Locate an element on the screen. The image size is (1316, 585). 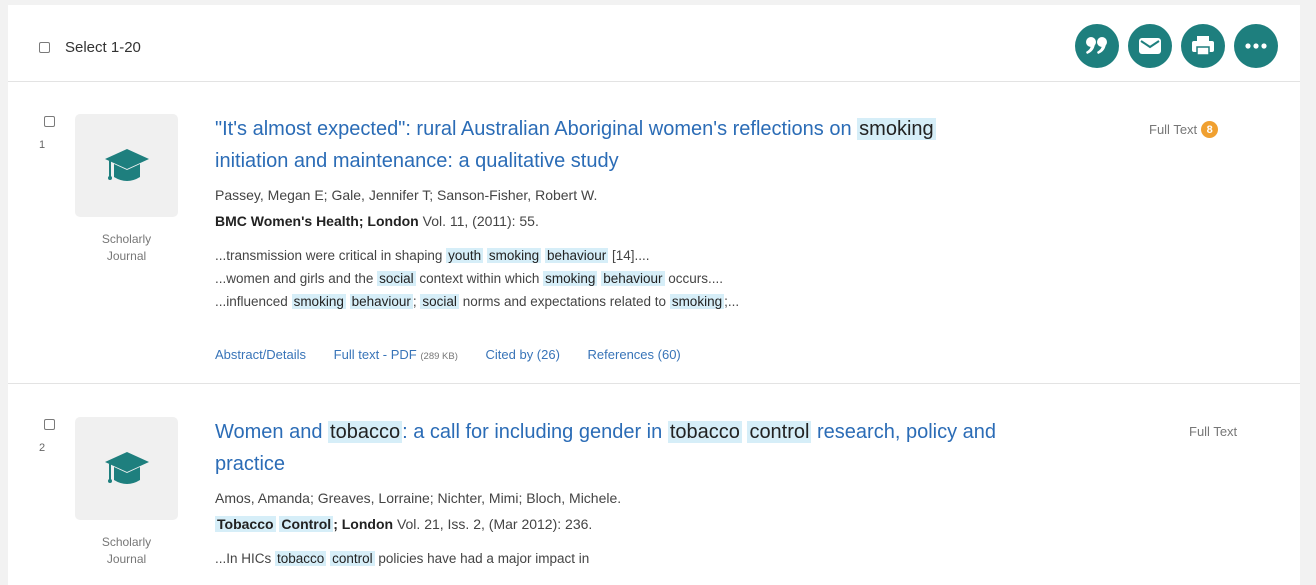
full-text-pdf-link: Full text - PDF (289 KB) is located at coordinates (396, 354).